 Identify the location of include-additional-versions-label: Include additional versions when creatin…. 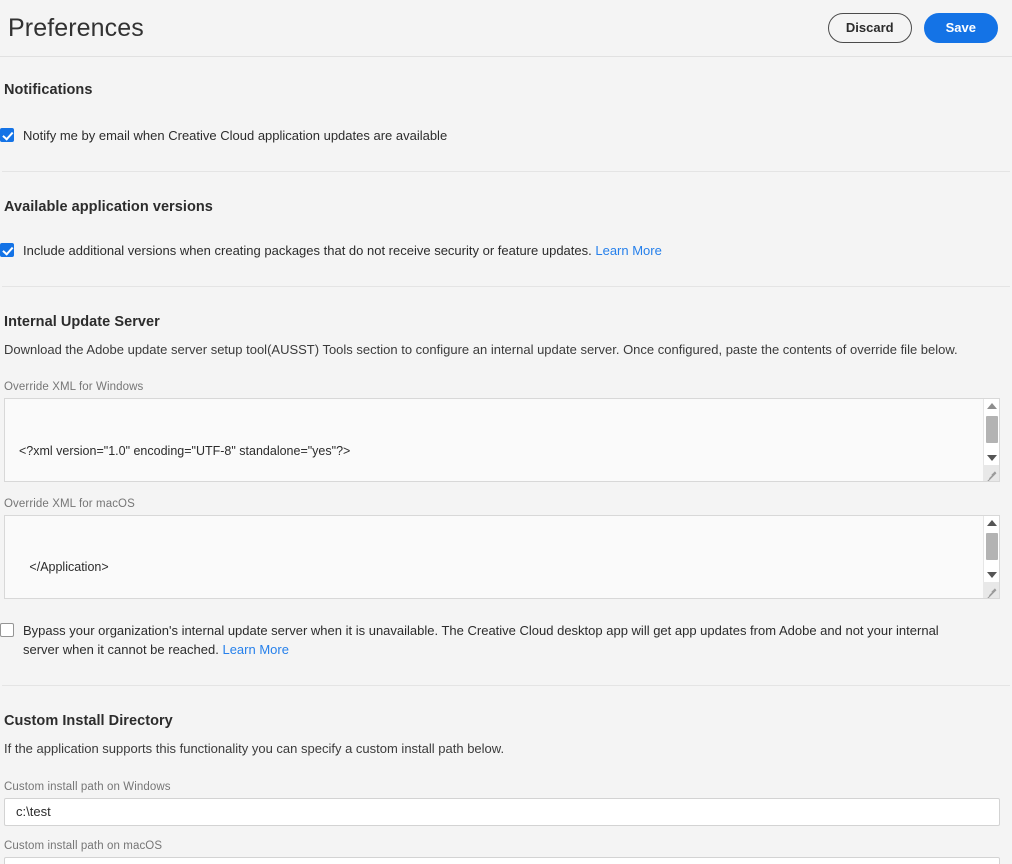
(342, 251).